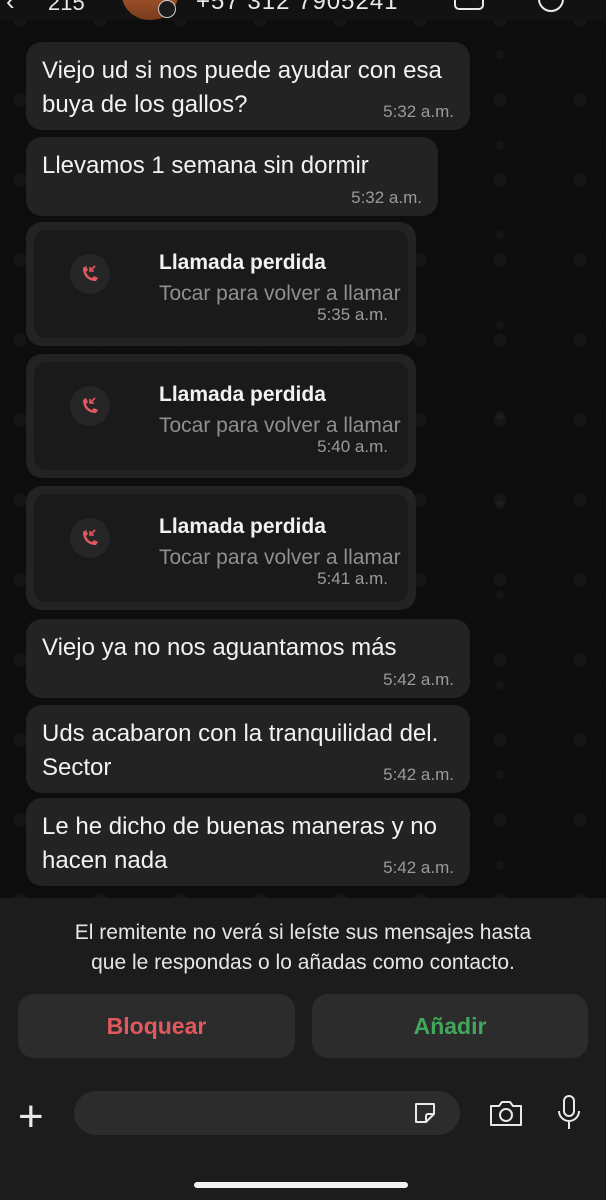 This screenshot has height=1200, width=606. What do you see at coordinates (425, 1113) in the screenshot?
I see `sticker-icon` at bounding box center [425, 1113].